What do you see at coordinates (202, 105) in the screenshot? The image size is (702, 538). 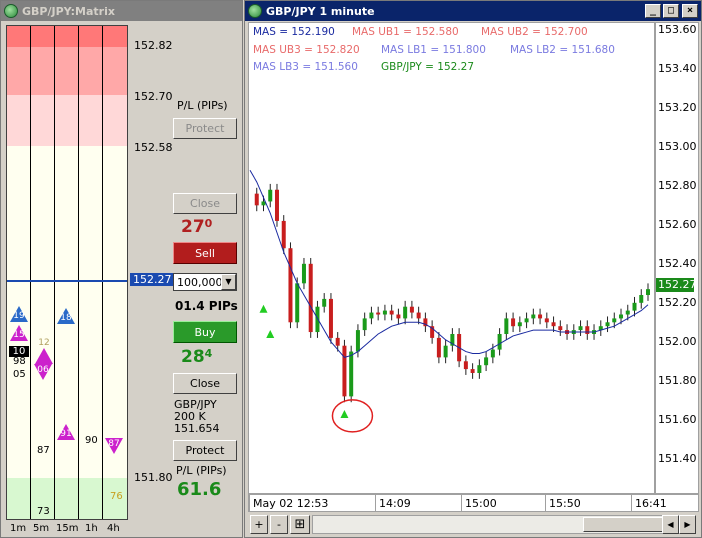 I see `pl-label: P/L (PIPs)` at bounding box center [202, 105].